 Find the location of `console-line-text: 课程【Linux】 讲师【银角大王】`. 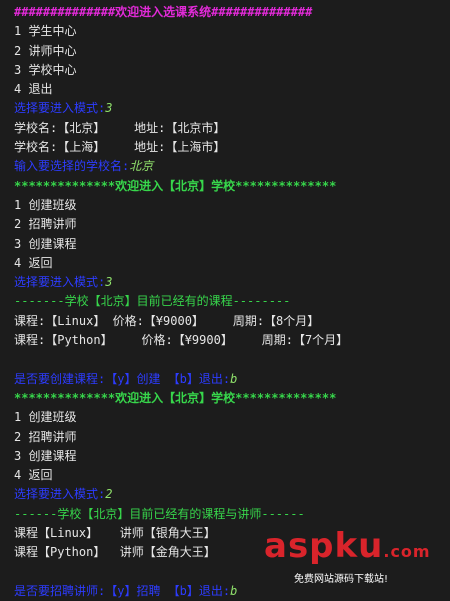

console-line-text: 课程【Linux】 讲师【银角大王】 is located at coordinates (115, 533).